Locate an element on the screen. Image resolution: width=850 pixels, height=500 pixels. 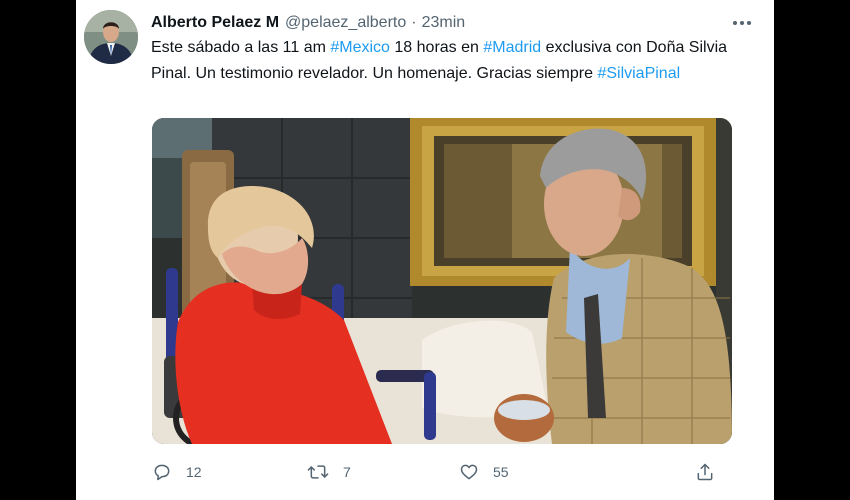
author-name: Alberto Pelaez M is located at coordinates (215, 23).